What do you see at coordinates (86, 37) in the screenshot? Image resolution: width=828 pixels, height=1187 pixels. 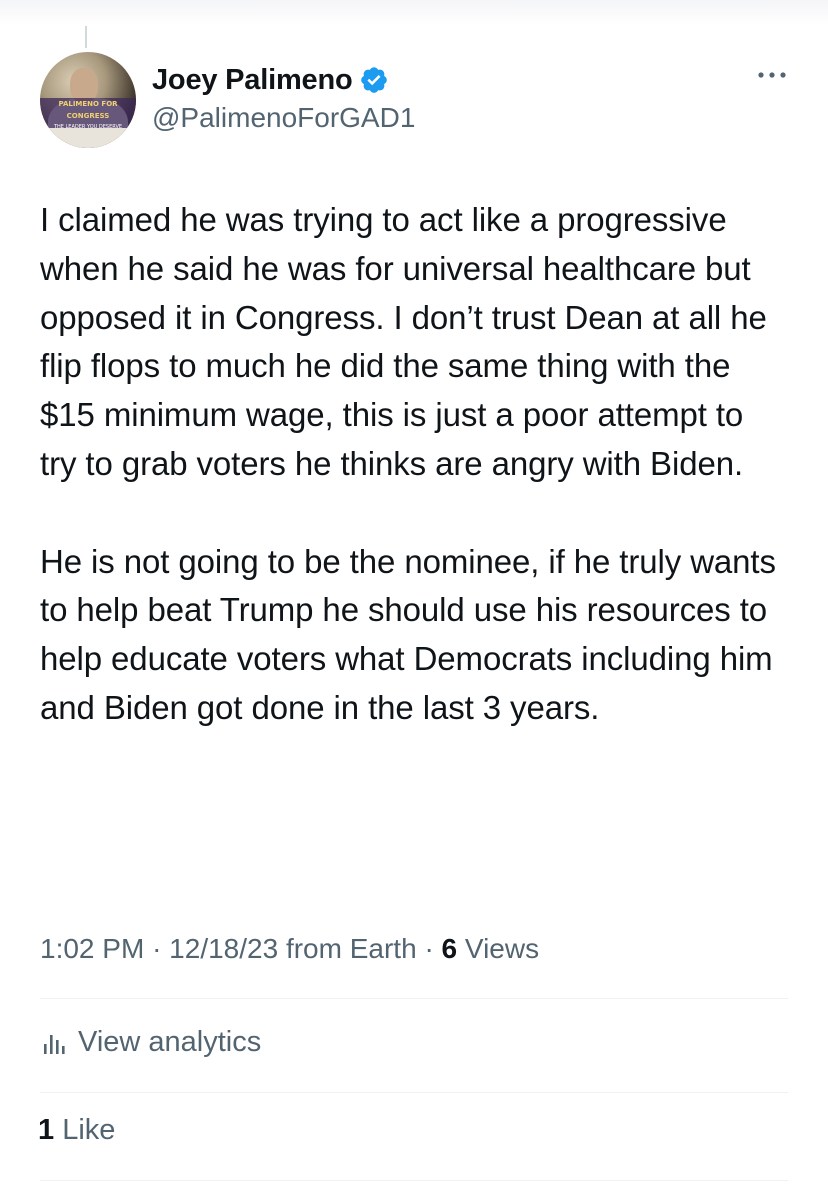 I see `thread-connector-line` at bounding box center [86, 37].